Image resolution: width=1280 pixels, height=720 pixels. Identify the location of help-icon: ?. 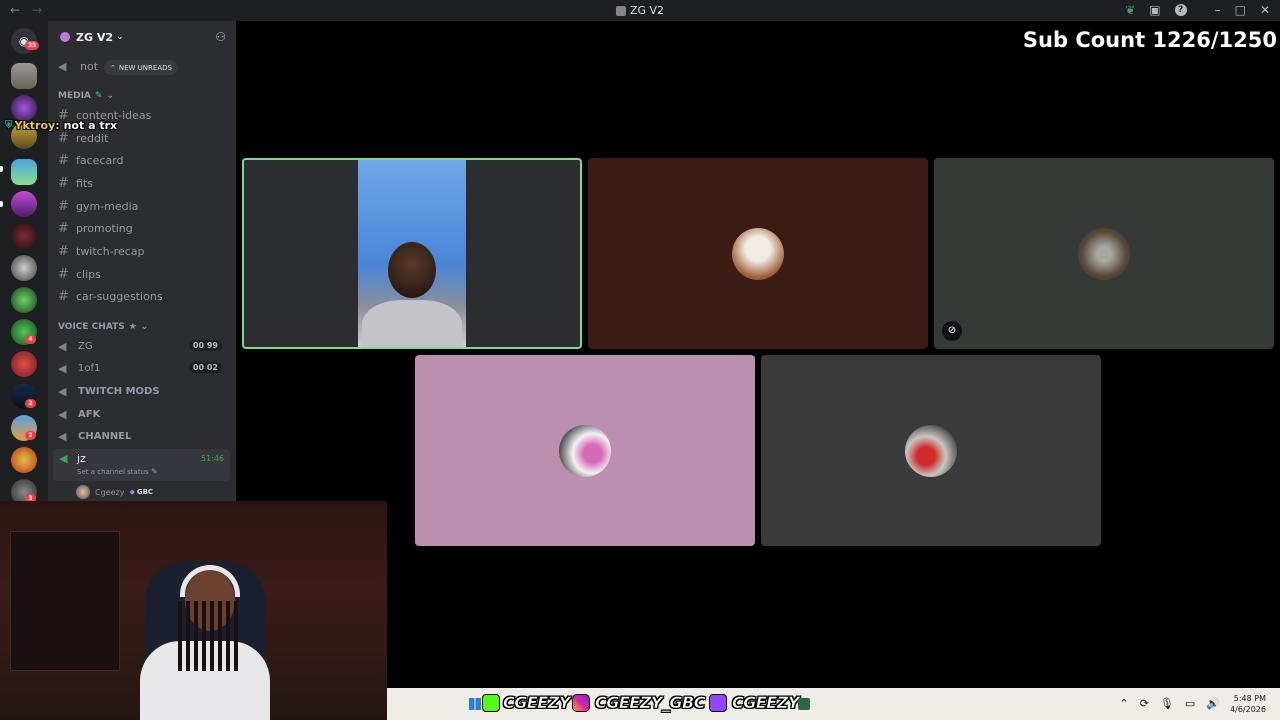
(1180, 10).